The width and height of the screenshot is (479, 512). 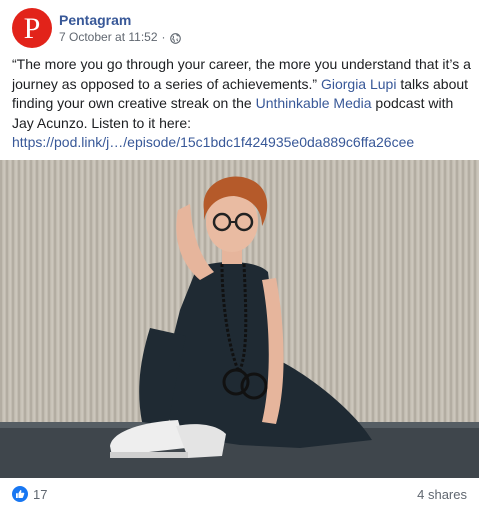 I want to click on post-footer: 17 4 shares, so click(x=239, y=494).